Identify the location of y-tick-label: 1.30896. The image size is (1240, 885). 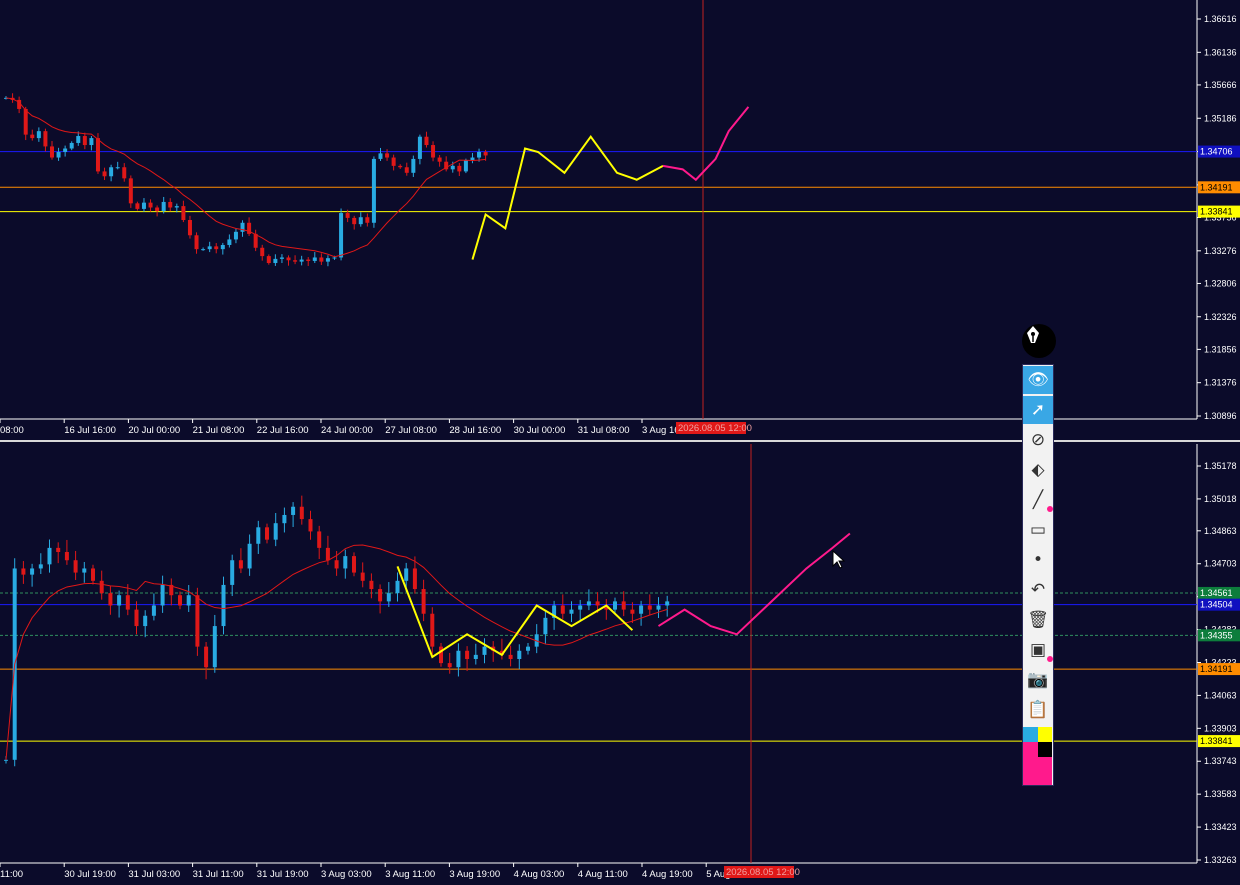
(1220, 416).